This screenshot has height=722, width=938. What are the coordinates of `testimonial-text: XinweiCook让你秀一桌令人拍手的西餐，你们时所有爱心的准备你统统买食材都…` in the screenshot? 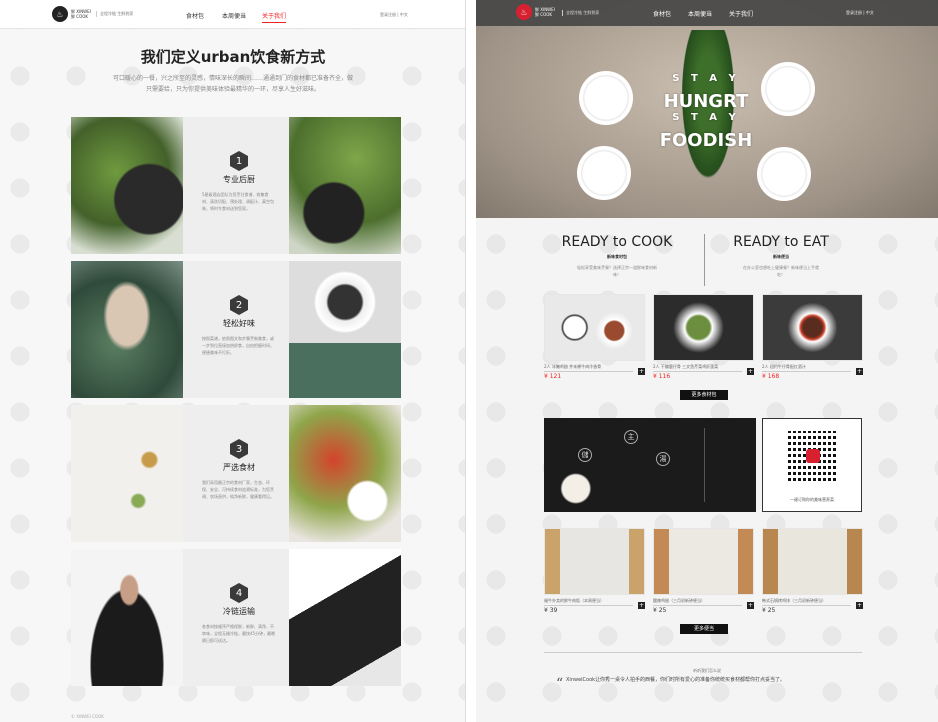 It's located at (676, 680).